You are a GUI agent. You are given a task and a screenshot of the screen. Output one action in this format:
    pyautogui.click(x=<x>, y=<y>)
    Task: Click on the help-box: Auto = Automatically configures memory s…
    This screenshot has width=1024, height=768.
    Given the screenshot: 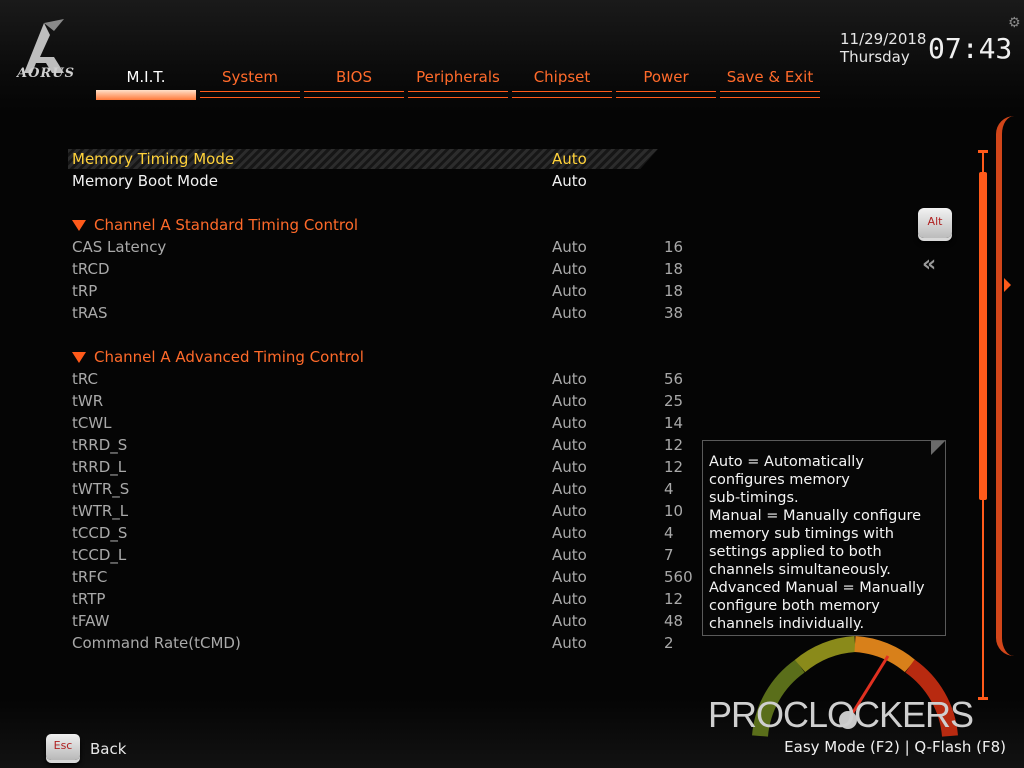 What is the action you would take?
    pyautogui.click(x=824, y=538)
    